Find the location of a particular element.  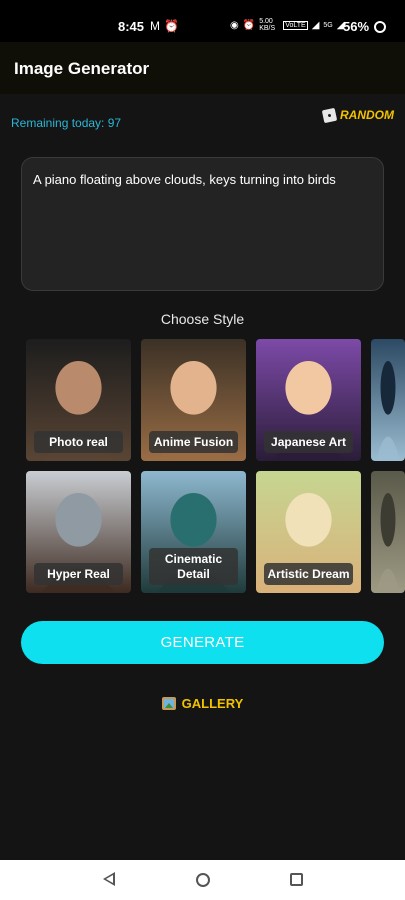

alarm-clock-icon: ⏰ is located at coordinates (249, 25).